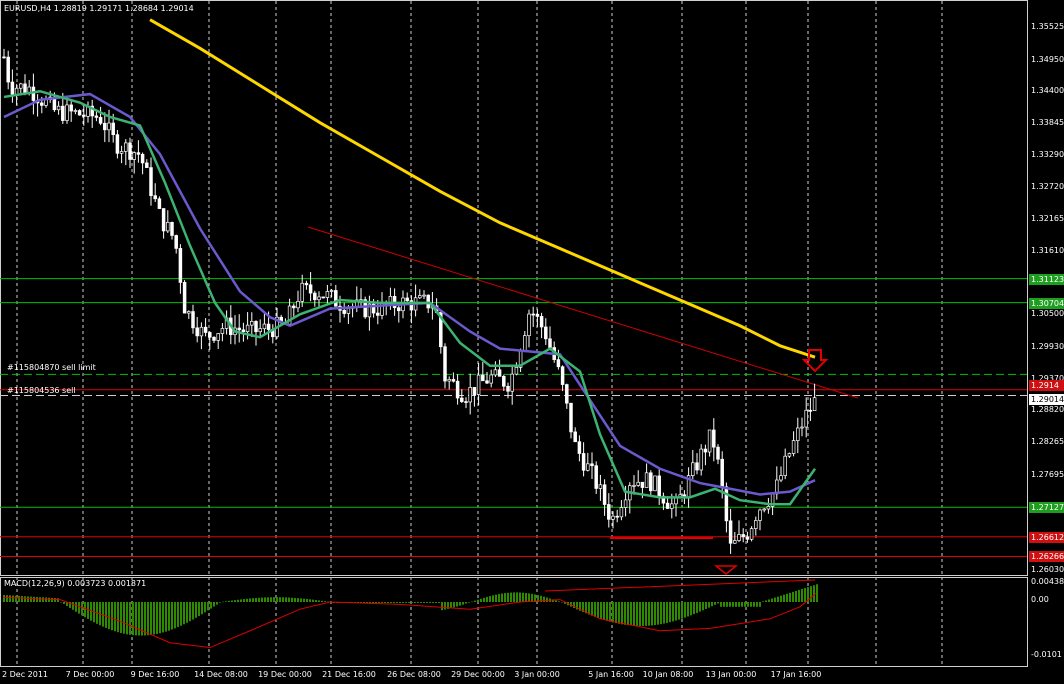 Image resolution: width=1064 pixels, height=684 pixels. I want to click on price-tick: 1.35525, so click(1047, 26).